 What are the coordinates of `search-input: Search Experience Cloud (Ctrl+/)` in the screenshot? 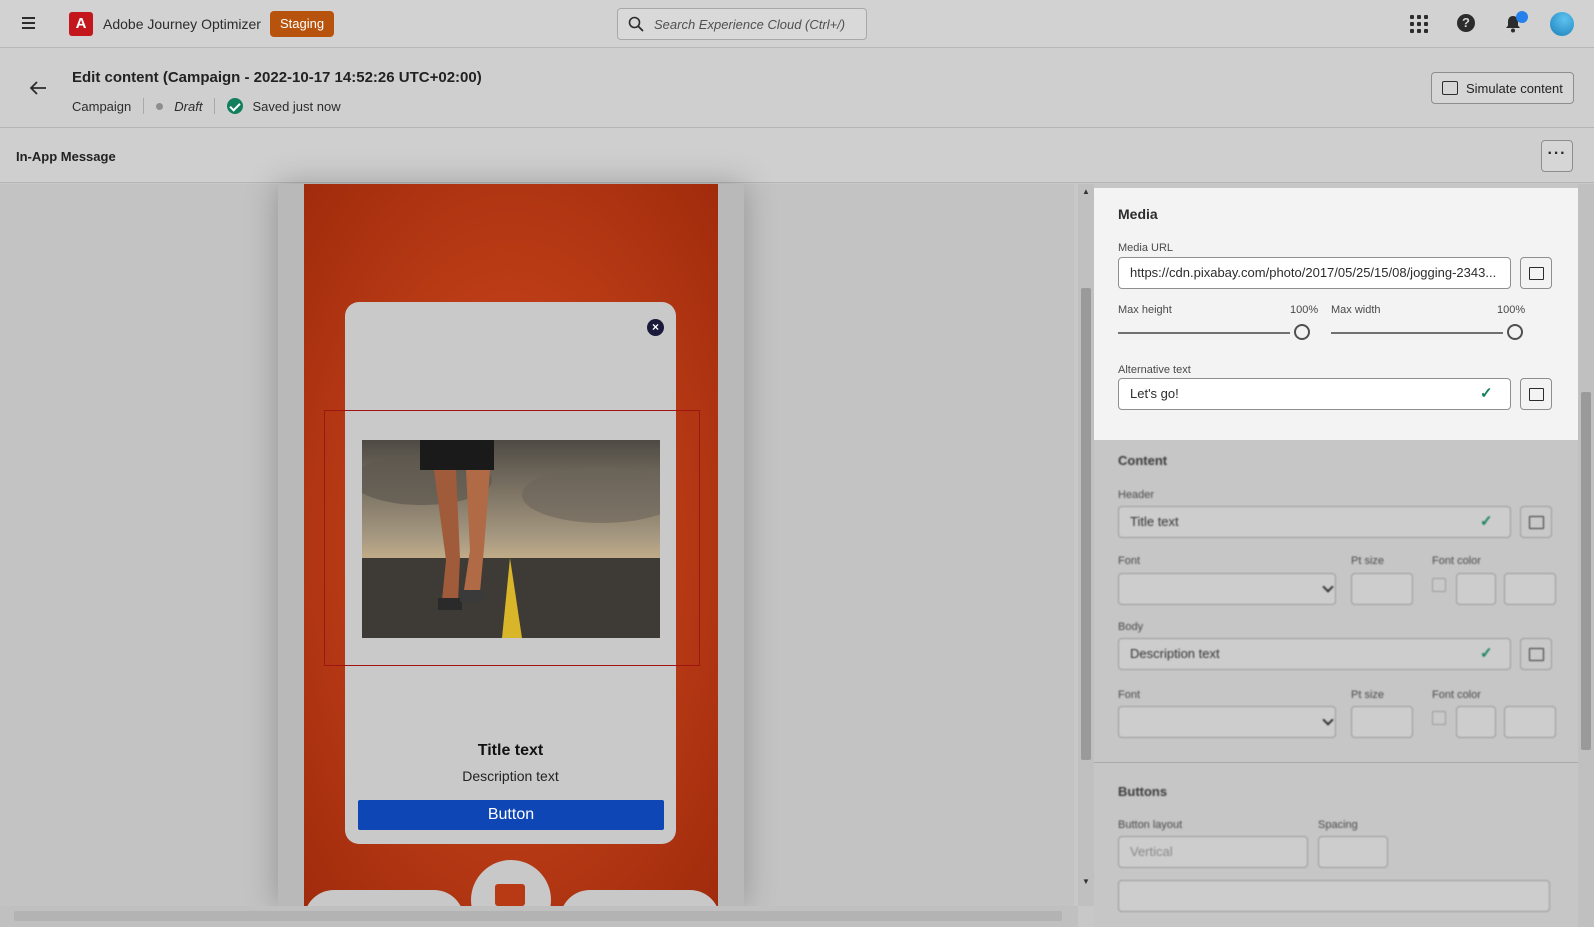 It's located at (742, 24).